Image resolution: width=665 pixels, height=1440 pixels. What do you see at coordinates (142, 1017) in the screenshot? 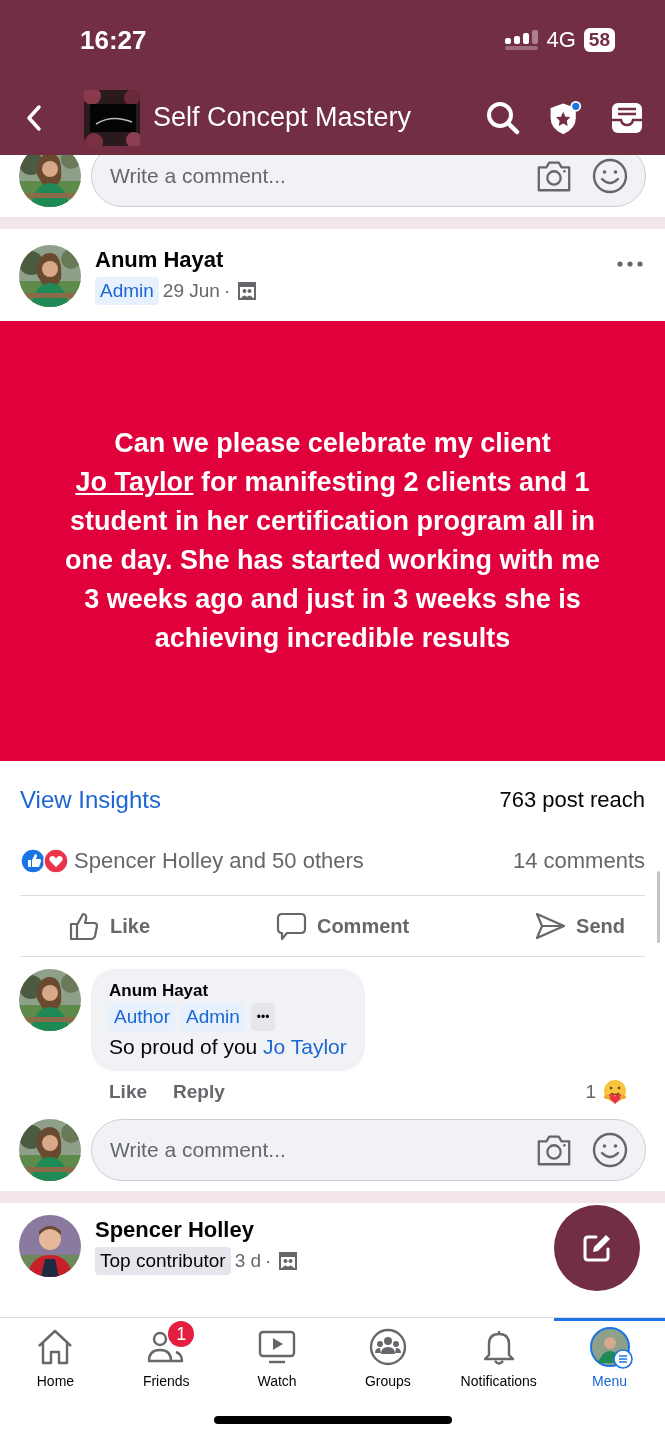
I see `role-badge: Author` at bounding box center [142, 1017].